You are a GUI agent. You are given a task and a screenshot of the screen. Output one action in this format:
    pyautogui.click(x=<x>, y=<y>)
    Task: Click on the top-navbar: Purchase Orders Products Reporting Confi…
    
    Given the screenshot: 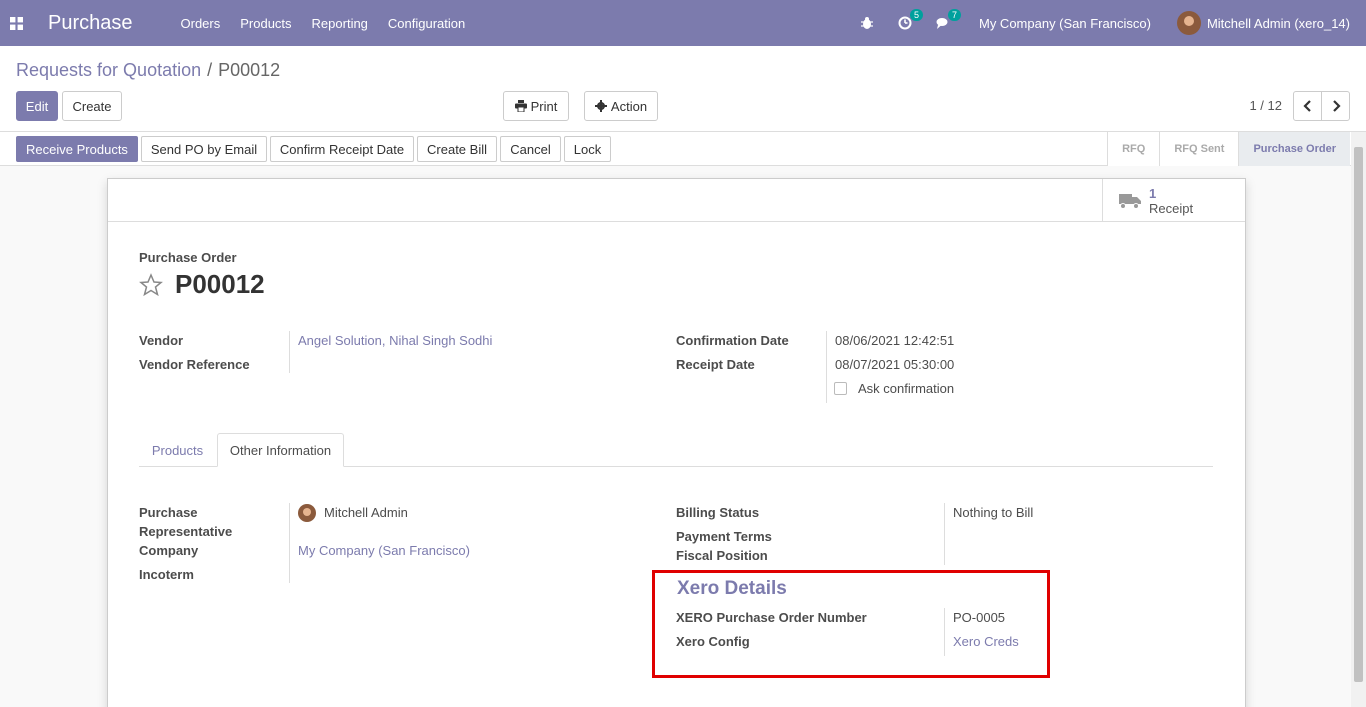 What is the action you would take?
    pyautogui.click(x=683, y=23)
    